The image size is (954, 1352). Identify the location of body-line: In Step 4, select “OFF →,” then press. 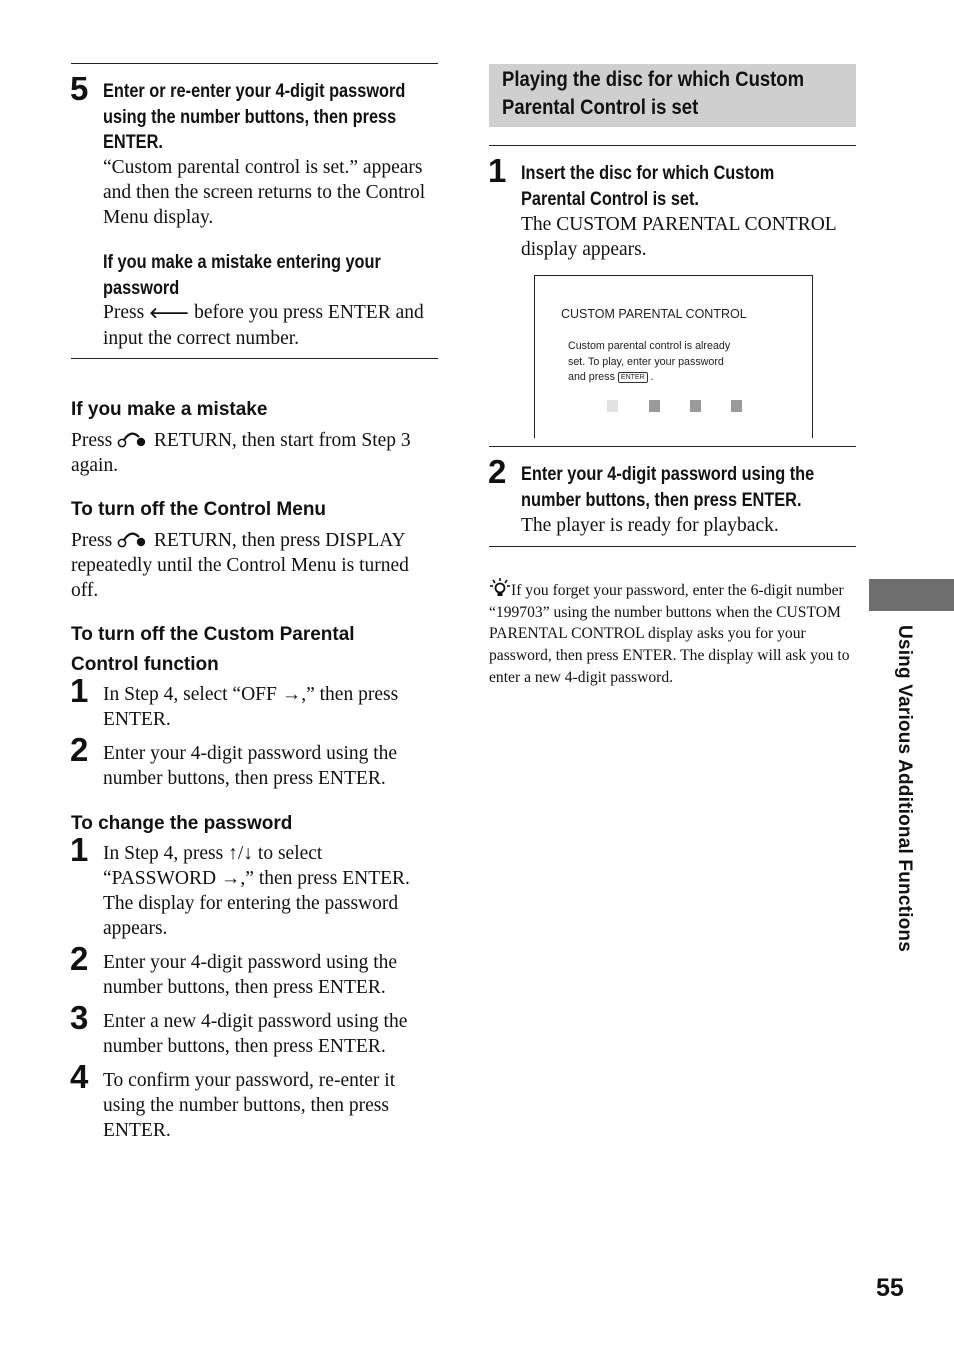
(251, 694).